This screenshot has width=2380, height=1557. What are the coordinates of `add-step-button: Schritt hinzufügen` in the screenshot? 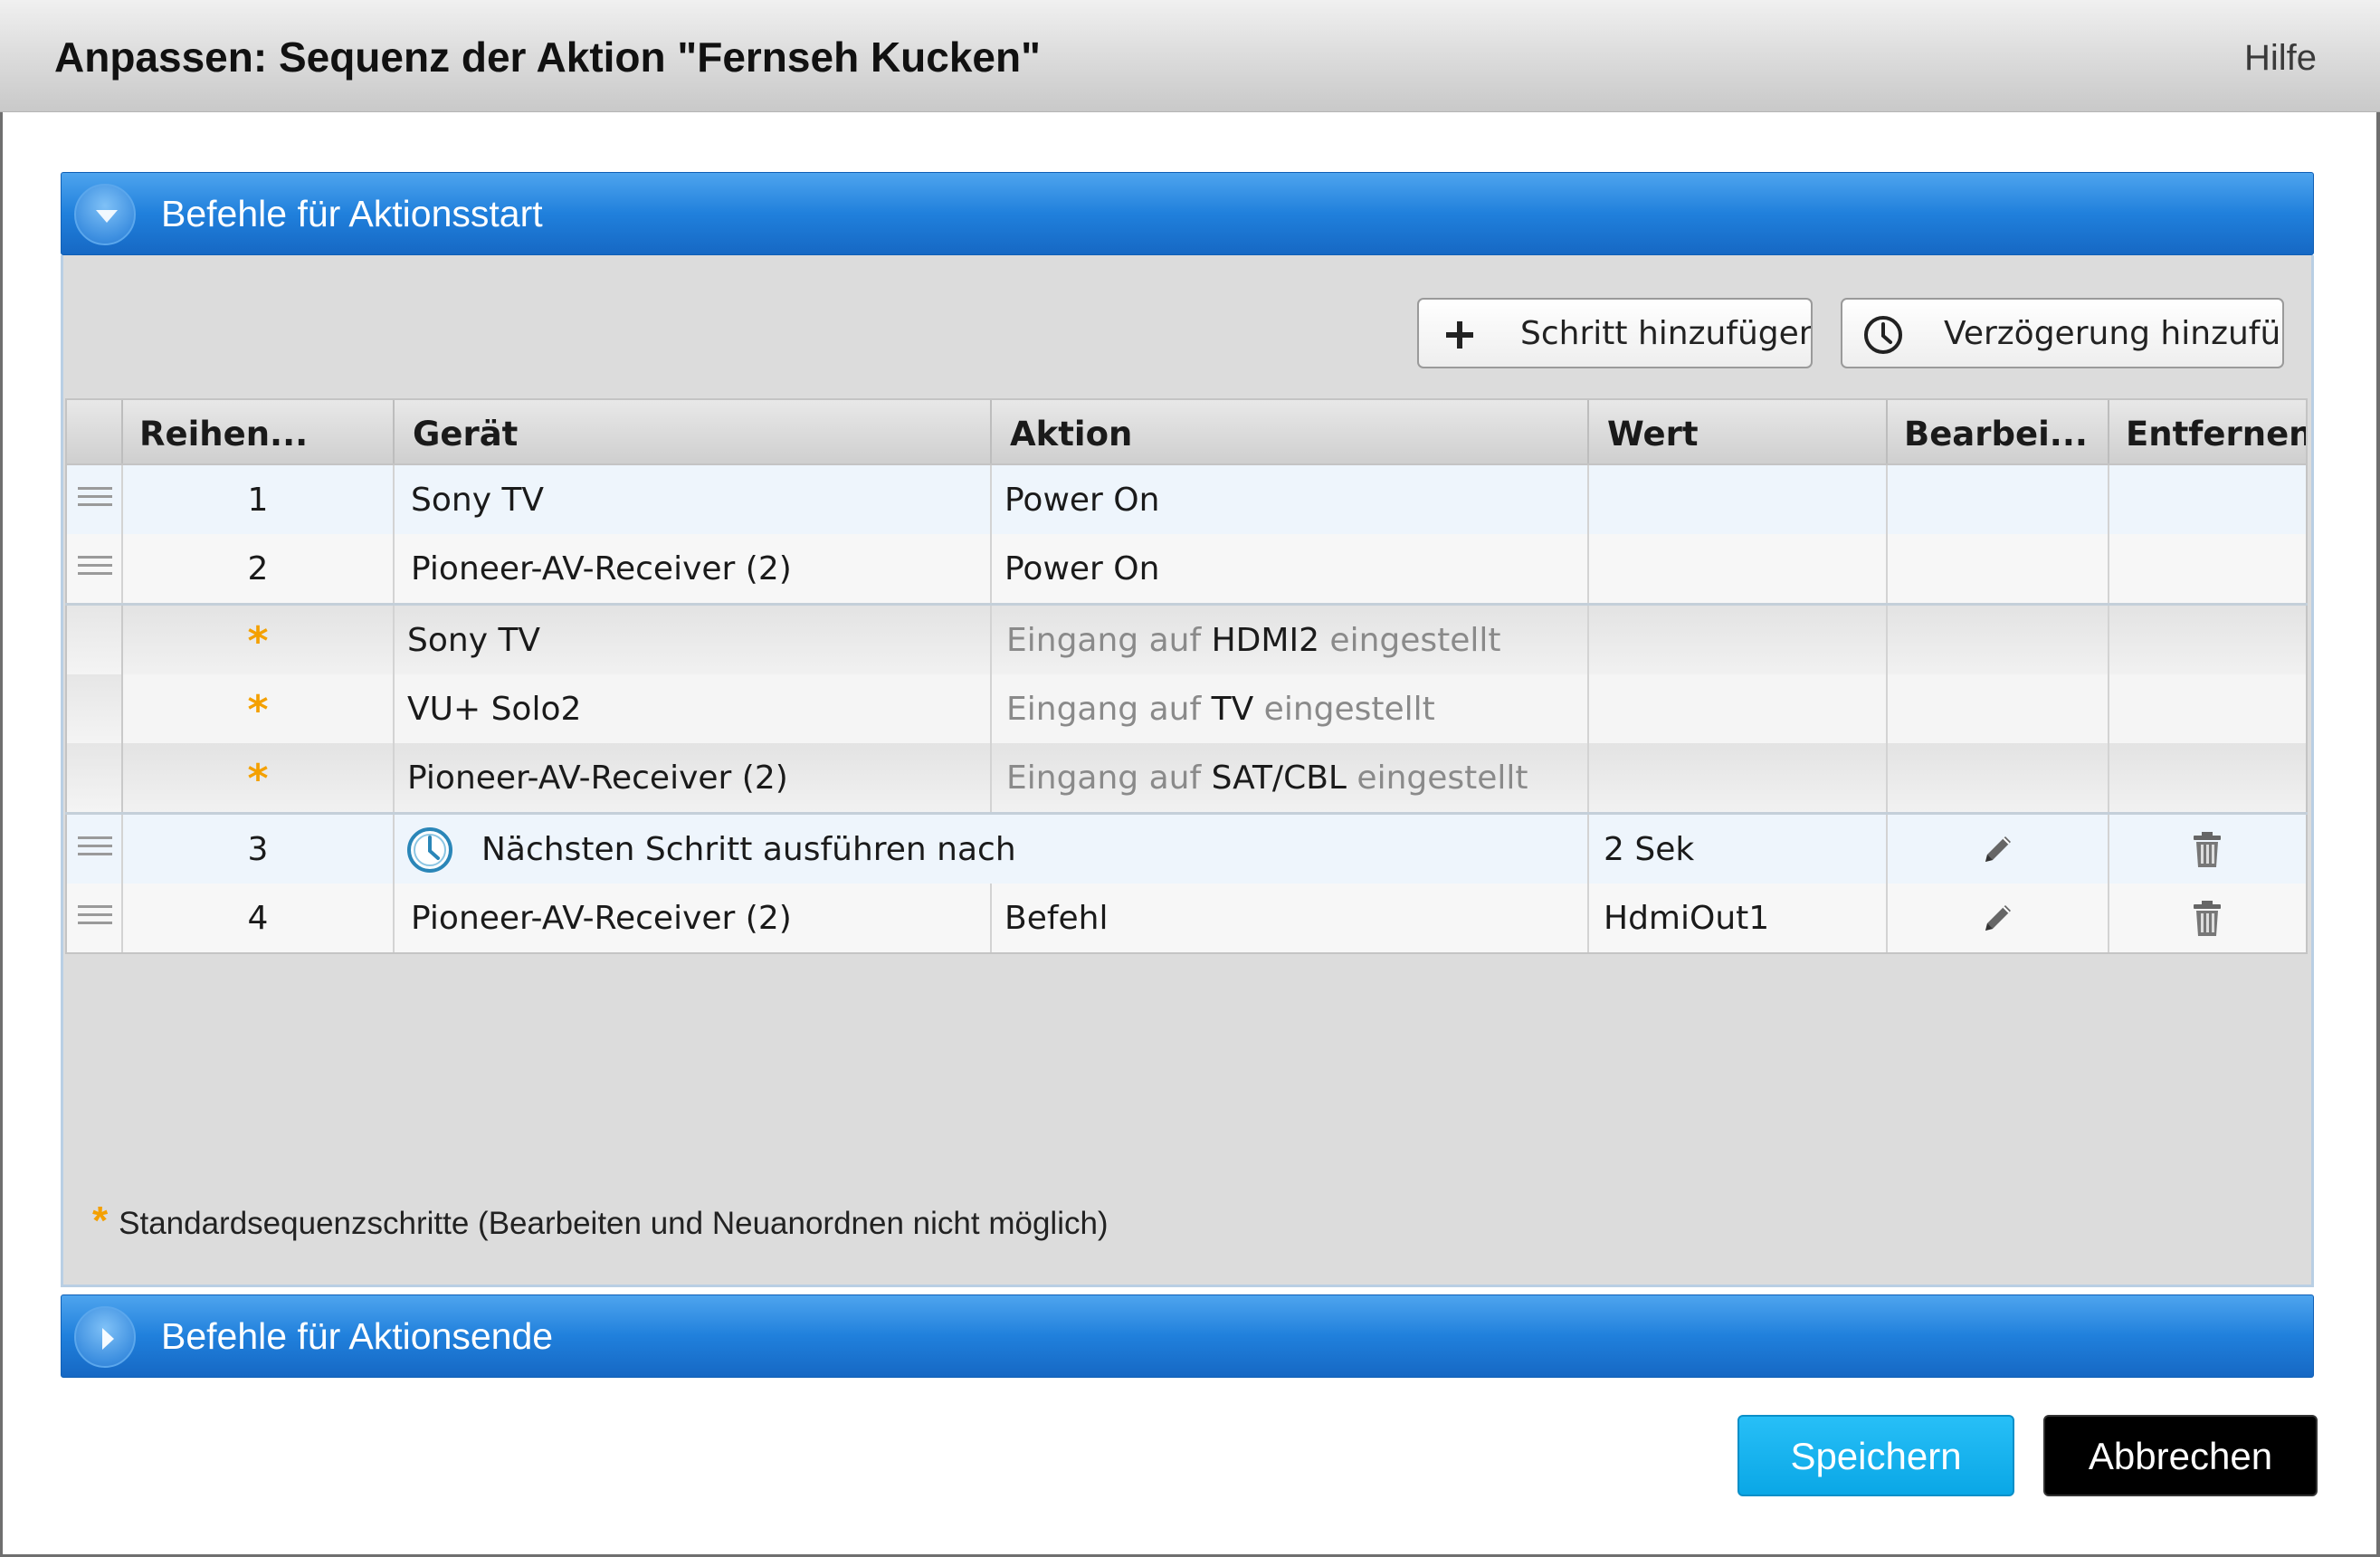 It's located at (1615, 333).